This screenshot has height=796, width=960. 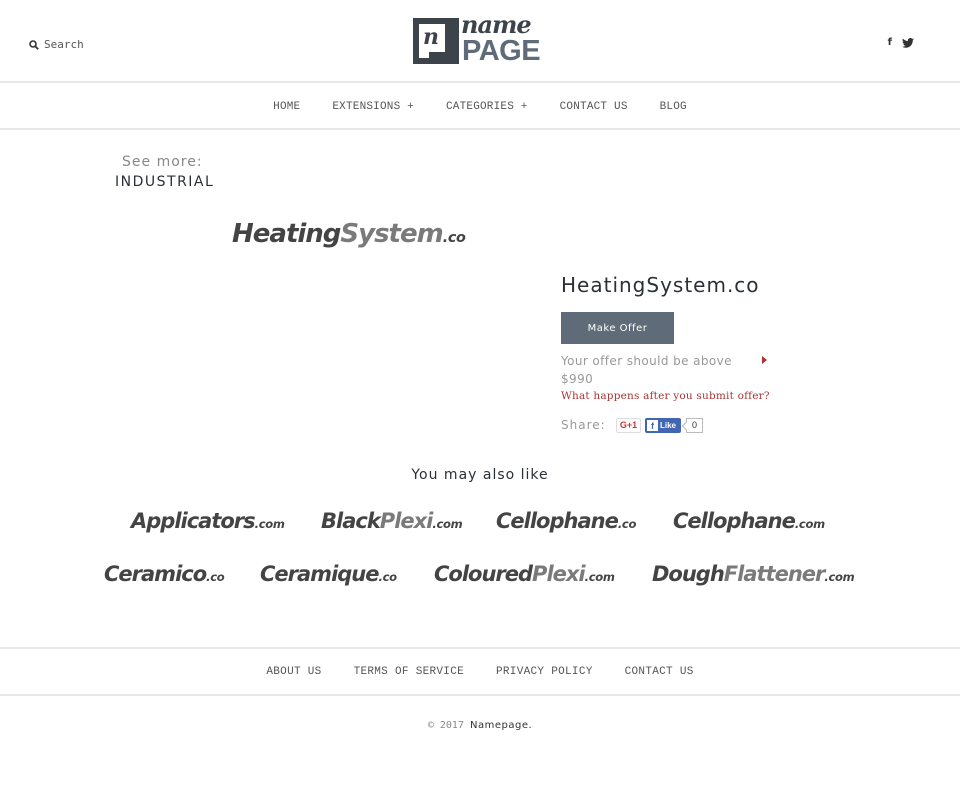 What do you see at coordinates (480, 475) in the screenshot?
I see `related-heading: You may also like` at bounding box center [480, 475].